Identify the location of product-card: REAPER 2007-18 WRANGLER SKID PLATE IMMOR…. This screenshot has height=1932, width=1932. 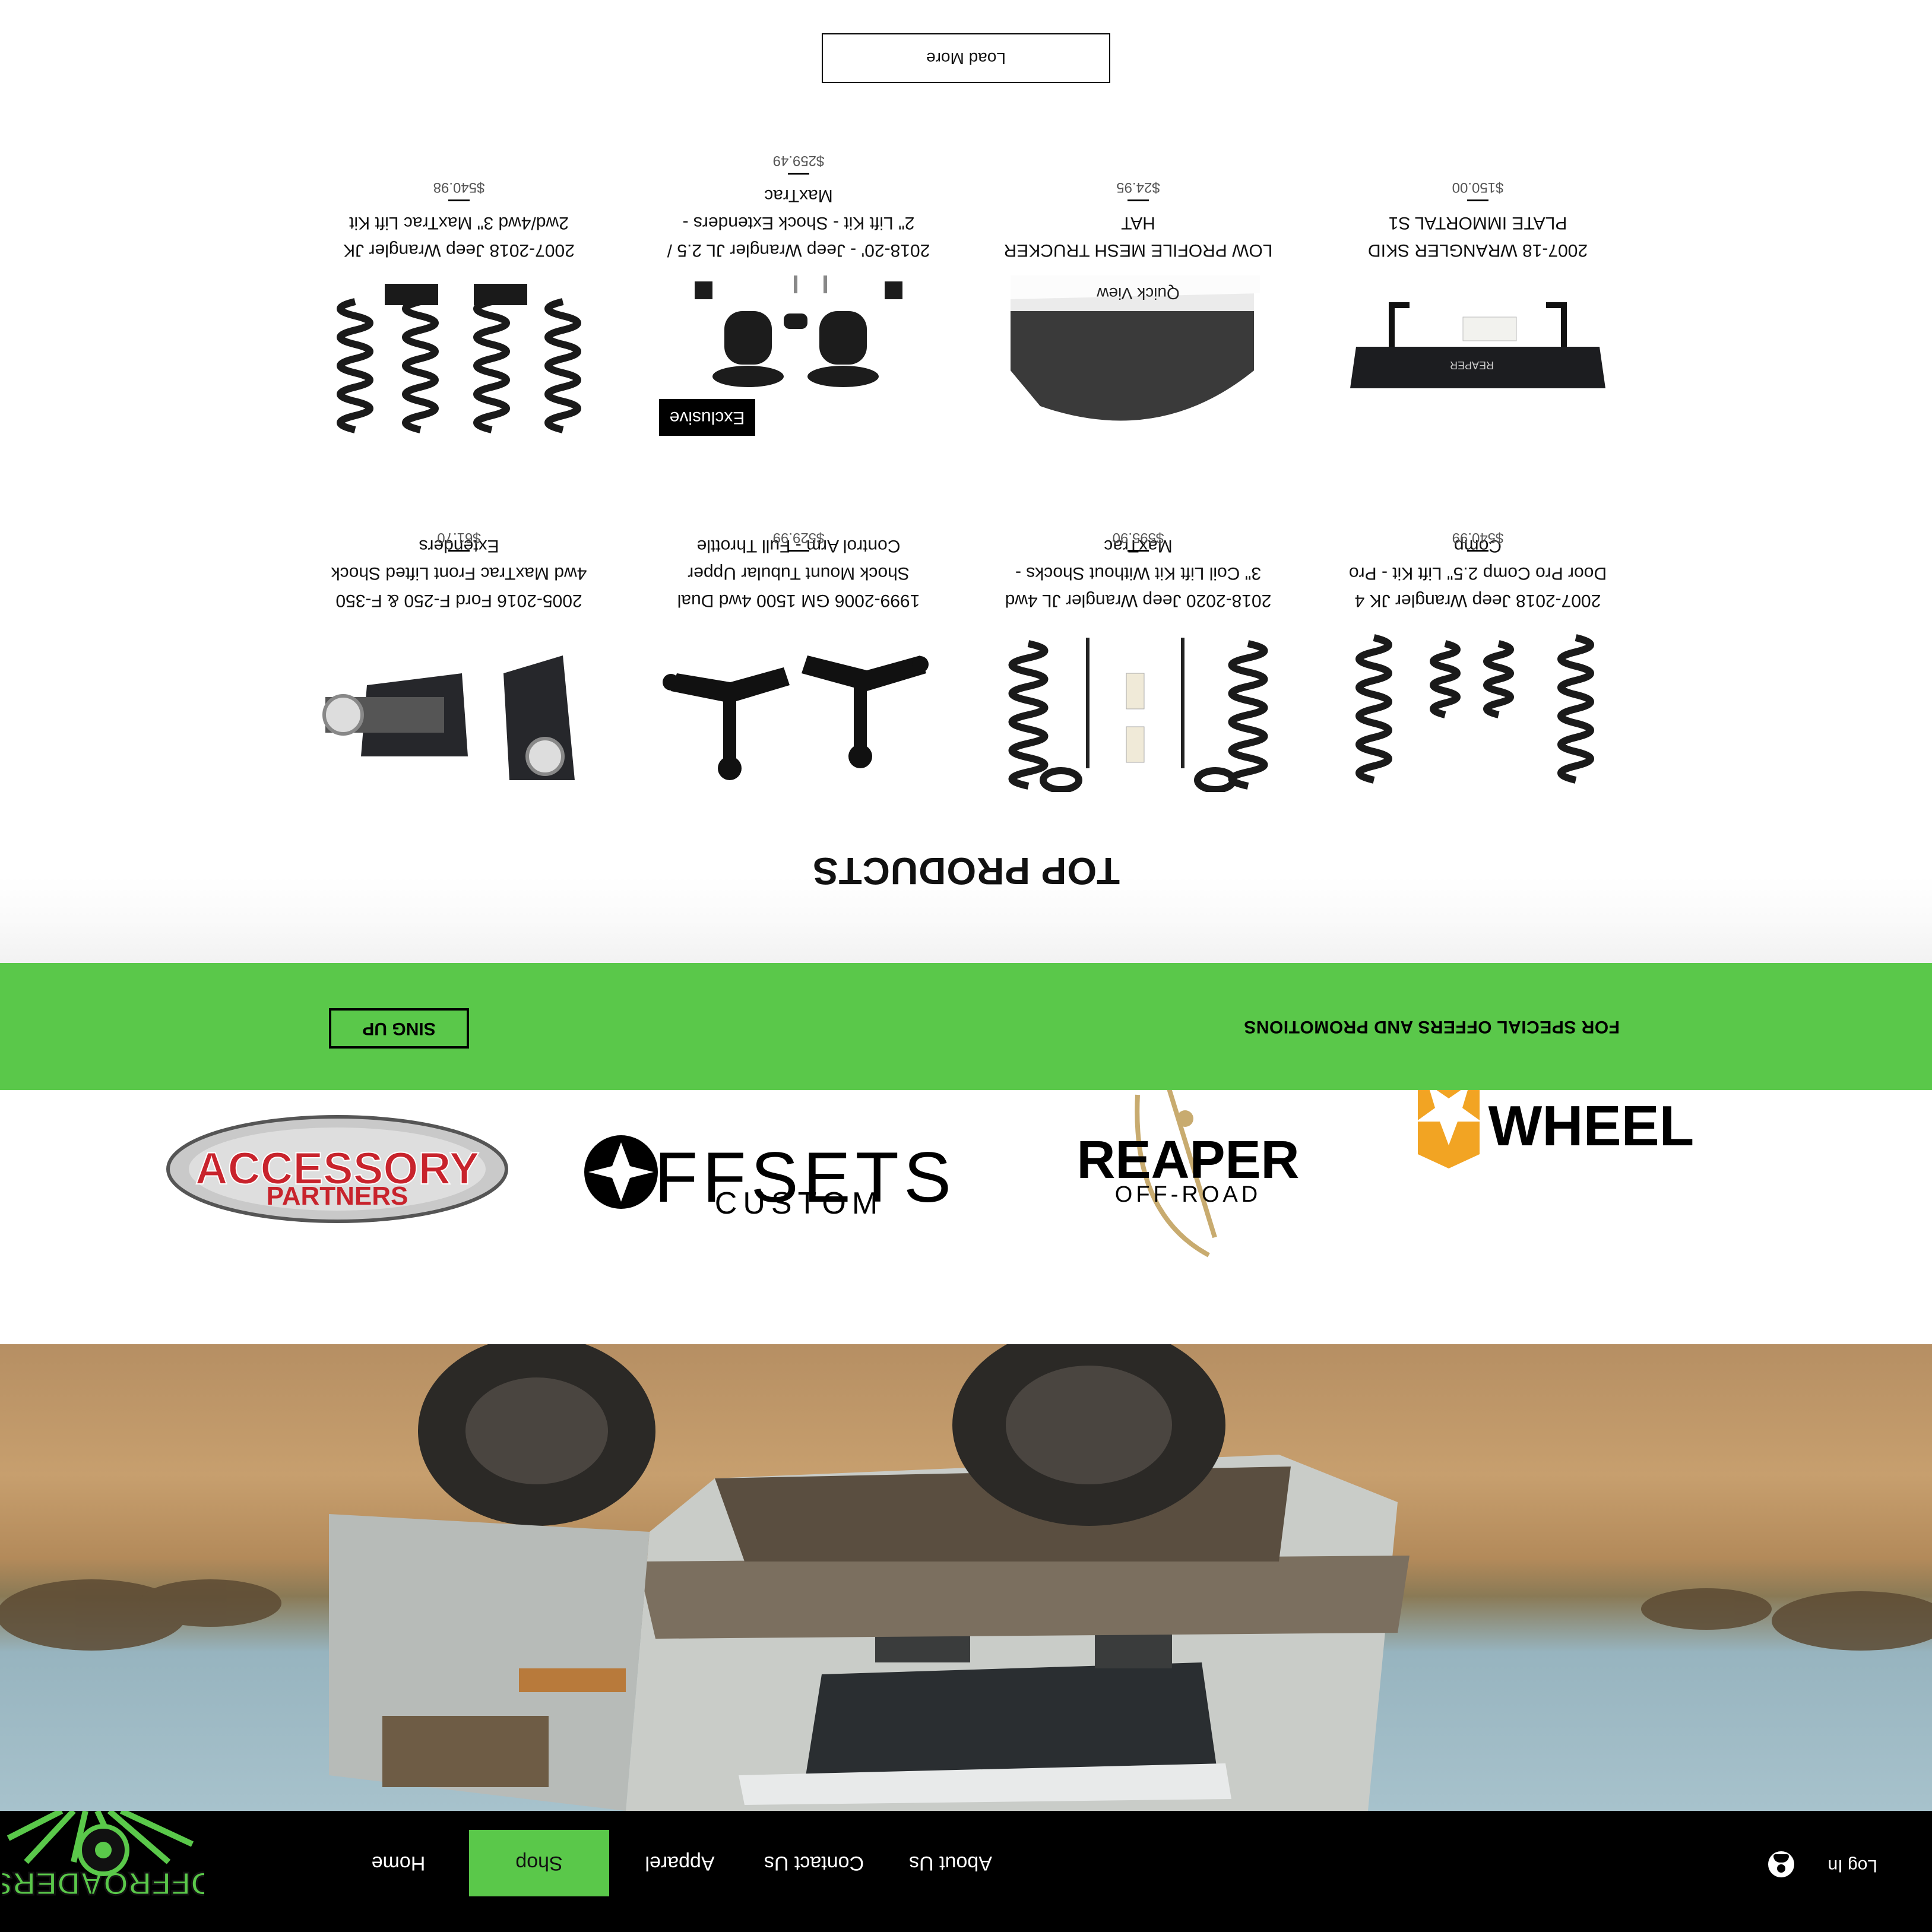
(1478, 311).